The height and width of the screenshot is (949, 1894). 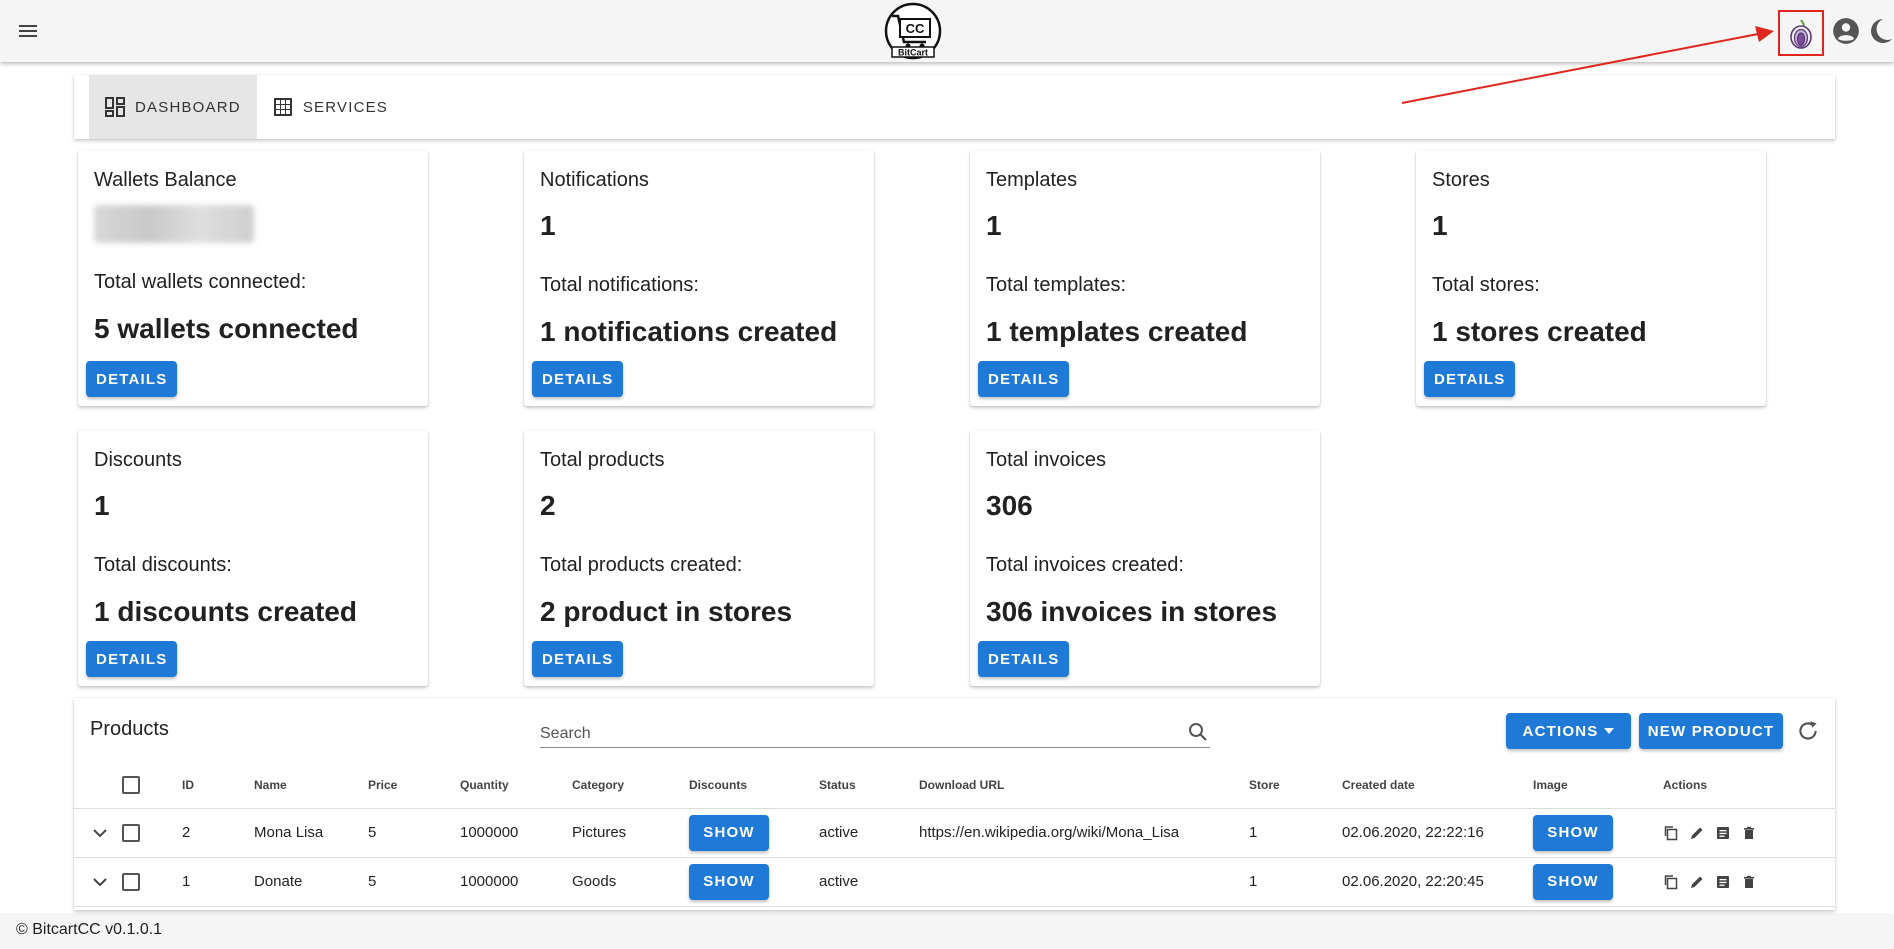 I want to click on cell-download-url, so click(x=1084, y=882).